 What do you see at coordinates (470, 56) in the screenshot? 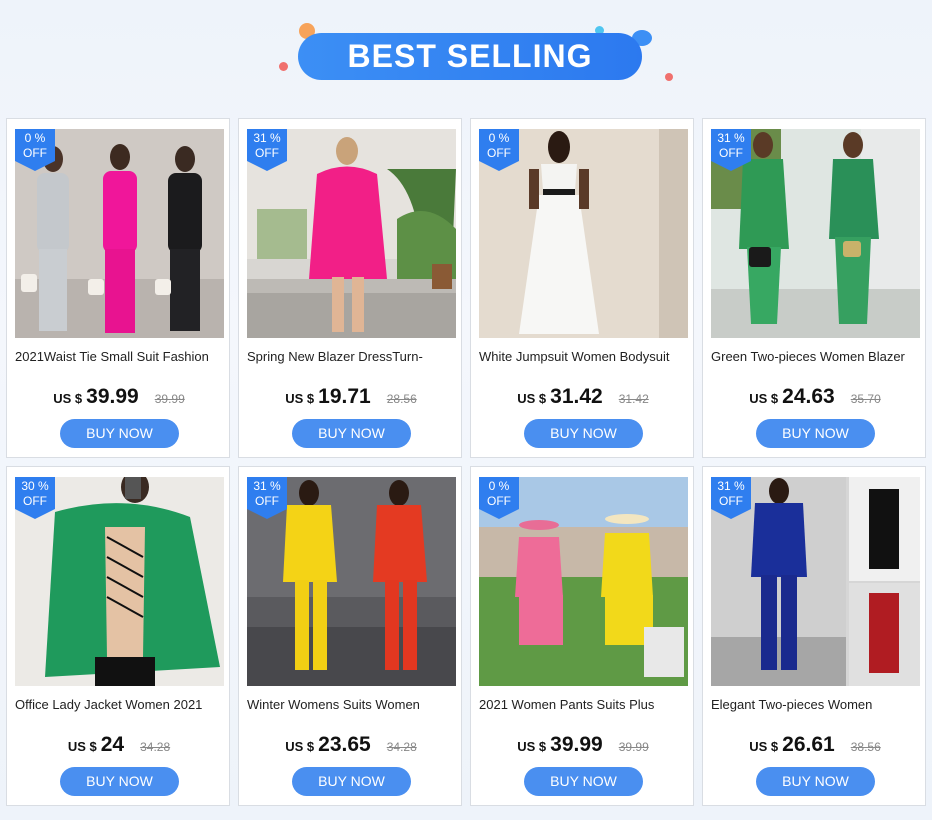
I see `best-selling-banner: BEST SELLING` at bounding box center [470, 56].